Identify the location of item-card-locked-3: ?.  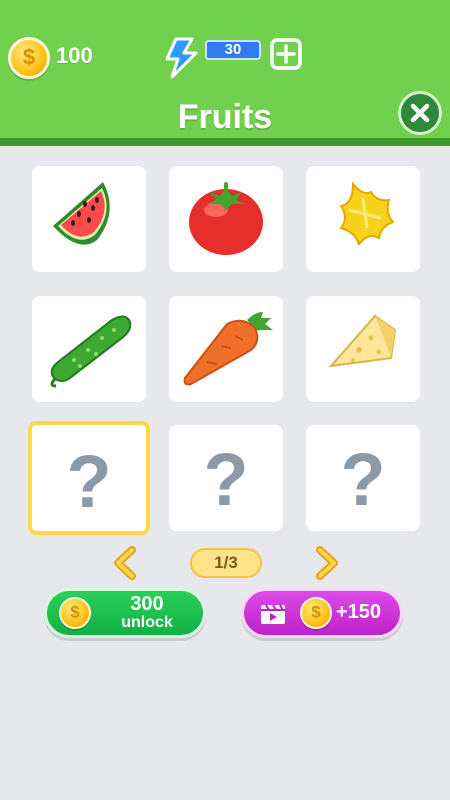
(363, 478).